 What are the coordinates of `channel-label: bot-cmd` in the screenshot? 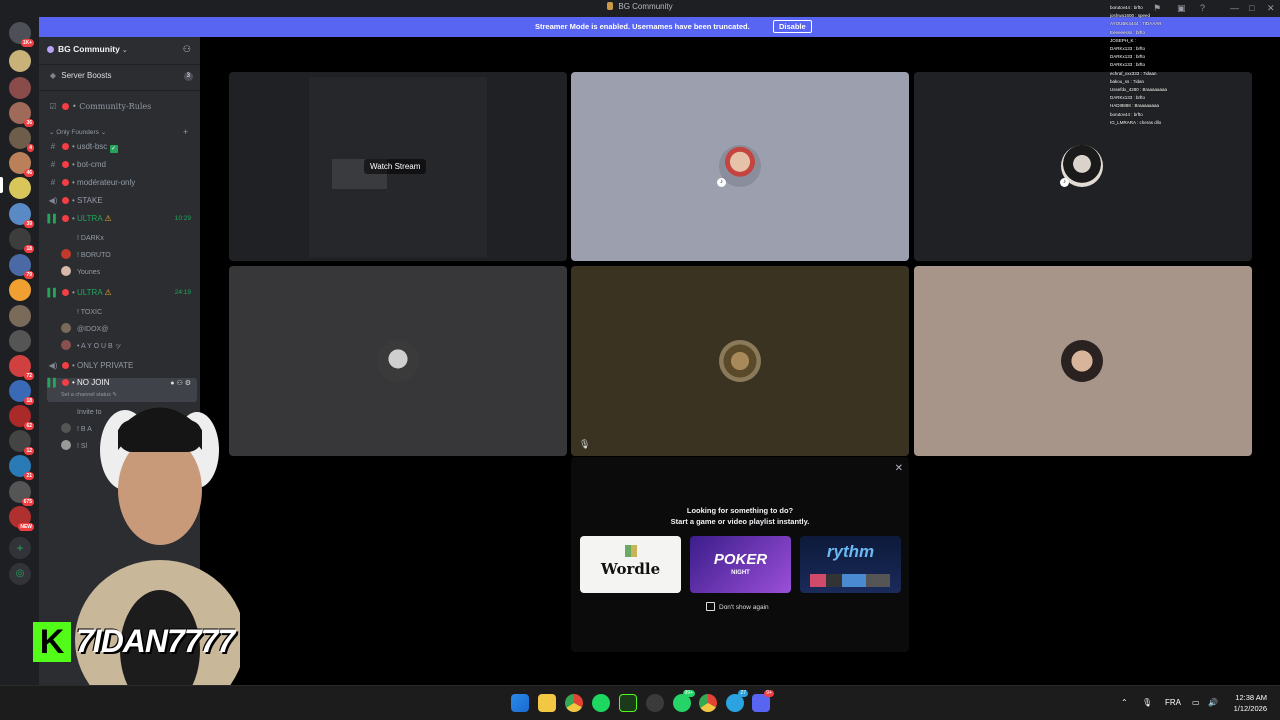 It's located at (91, 164).